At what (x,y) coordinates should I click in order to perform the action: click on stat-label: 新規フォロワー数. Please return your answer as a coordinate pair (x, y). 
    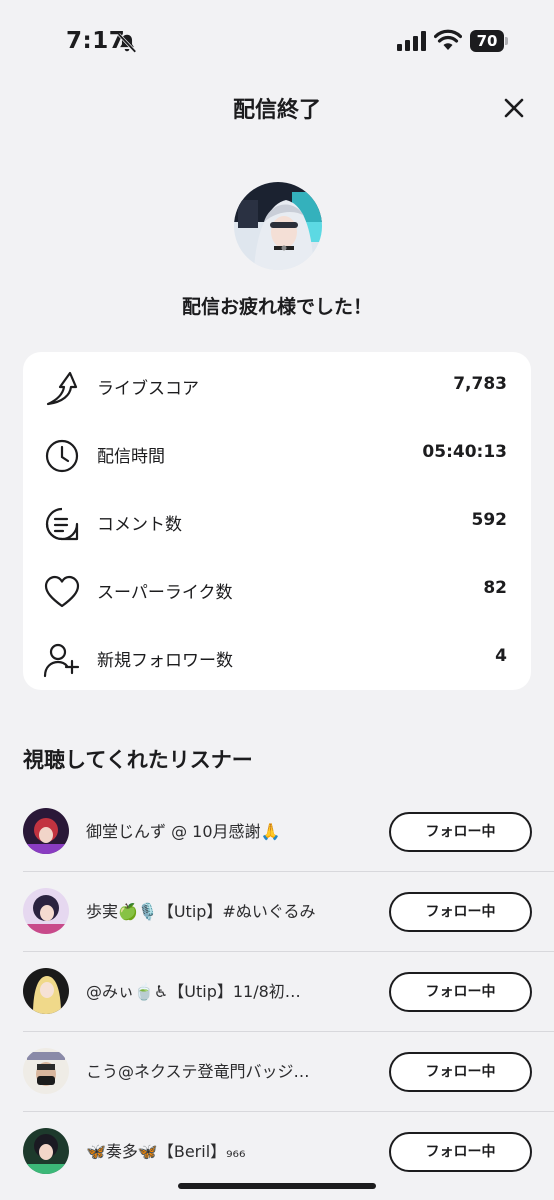
    Looking at the image, I should click on (165, 661).